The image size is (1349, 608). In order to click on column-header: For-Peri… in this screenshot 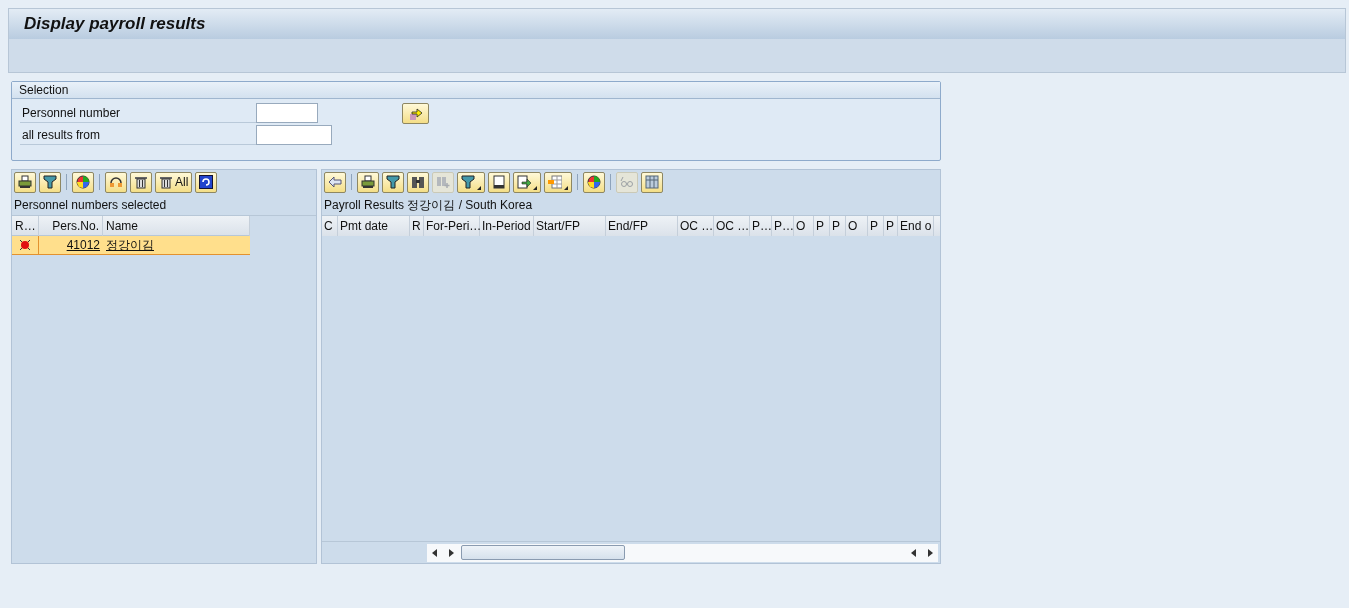, I will do `click(452, 226)`.